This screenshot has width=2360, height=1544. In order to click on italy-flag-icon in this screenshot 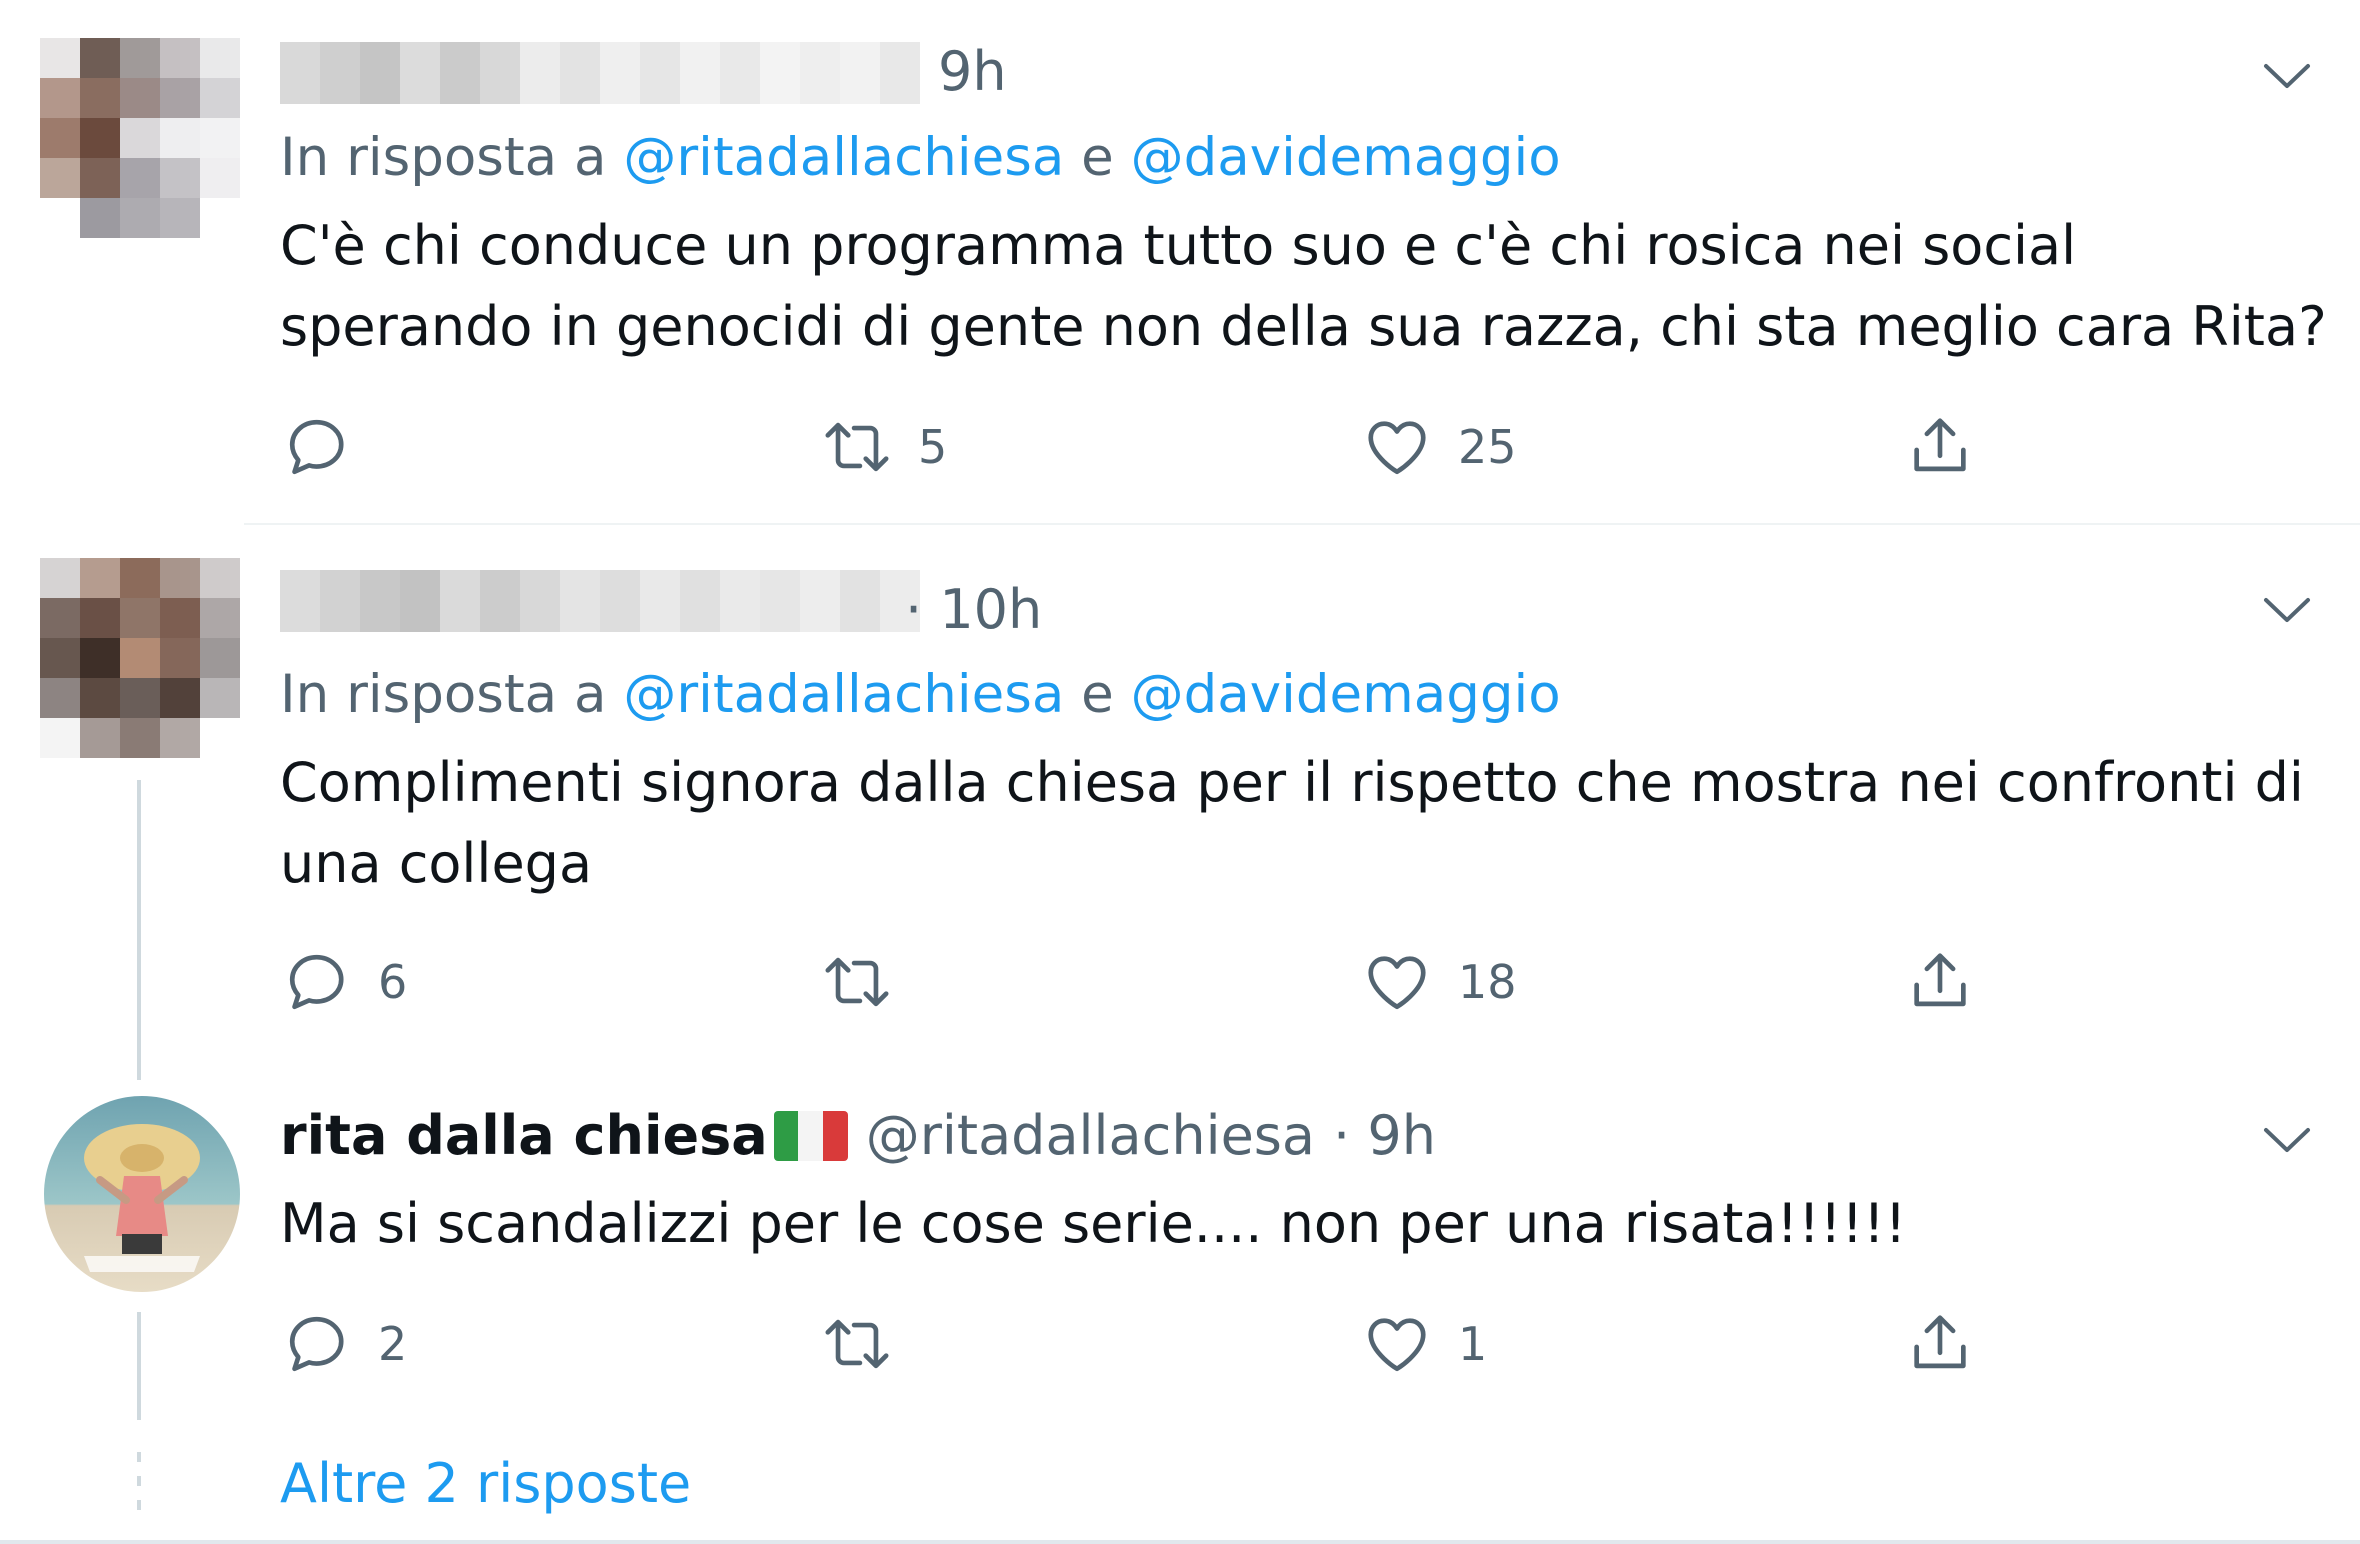, I will do `click(810, 1135)`.